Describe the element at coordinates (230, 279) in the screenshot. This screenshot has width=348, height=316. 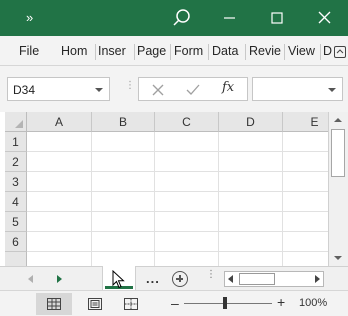
I see `scroll-left-icon` at that location.